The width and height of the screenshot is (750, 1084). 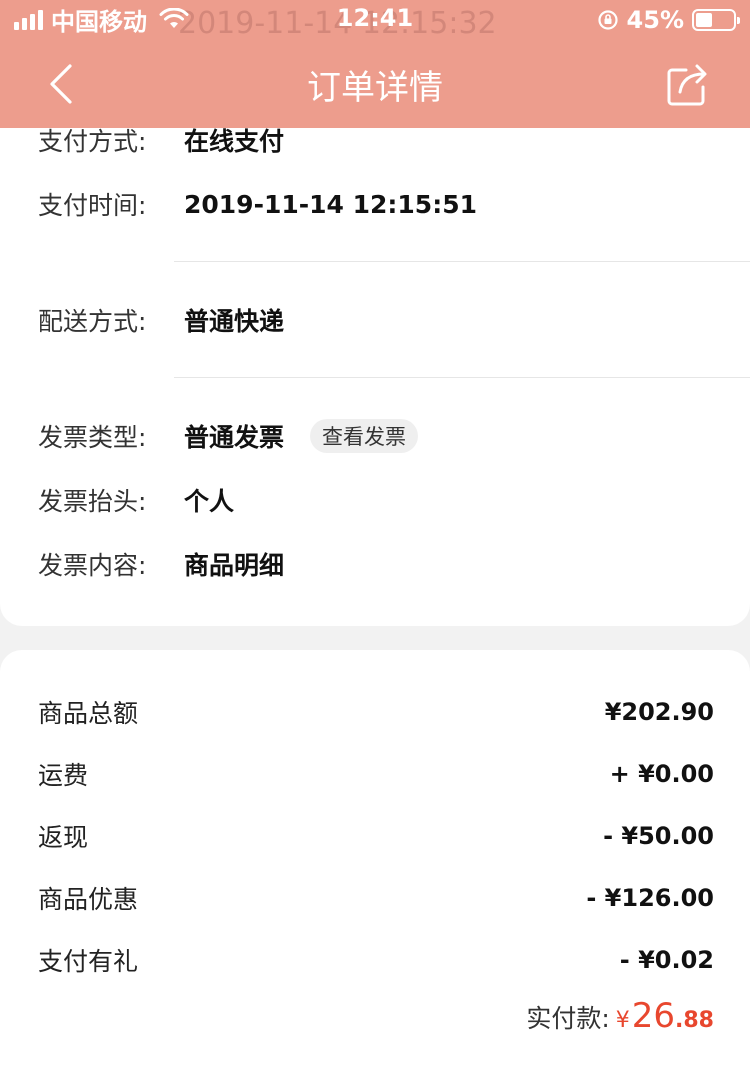 I want to click on amount-value: + ¥0.00, so click(x=661, y=774).